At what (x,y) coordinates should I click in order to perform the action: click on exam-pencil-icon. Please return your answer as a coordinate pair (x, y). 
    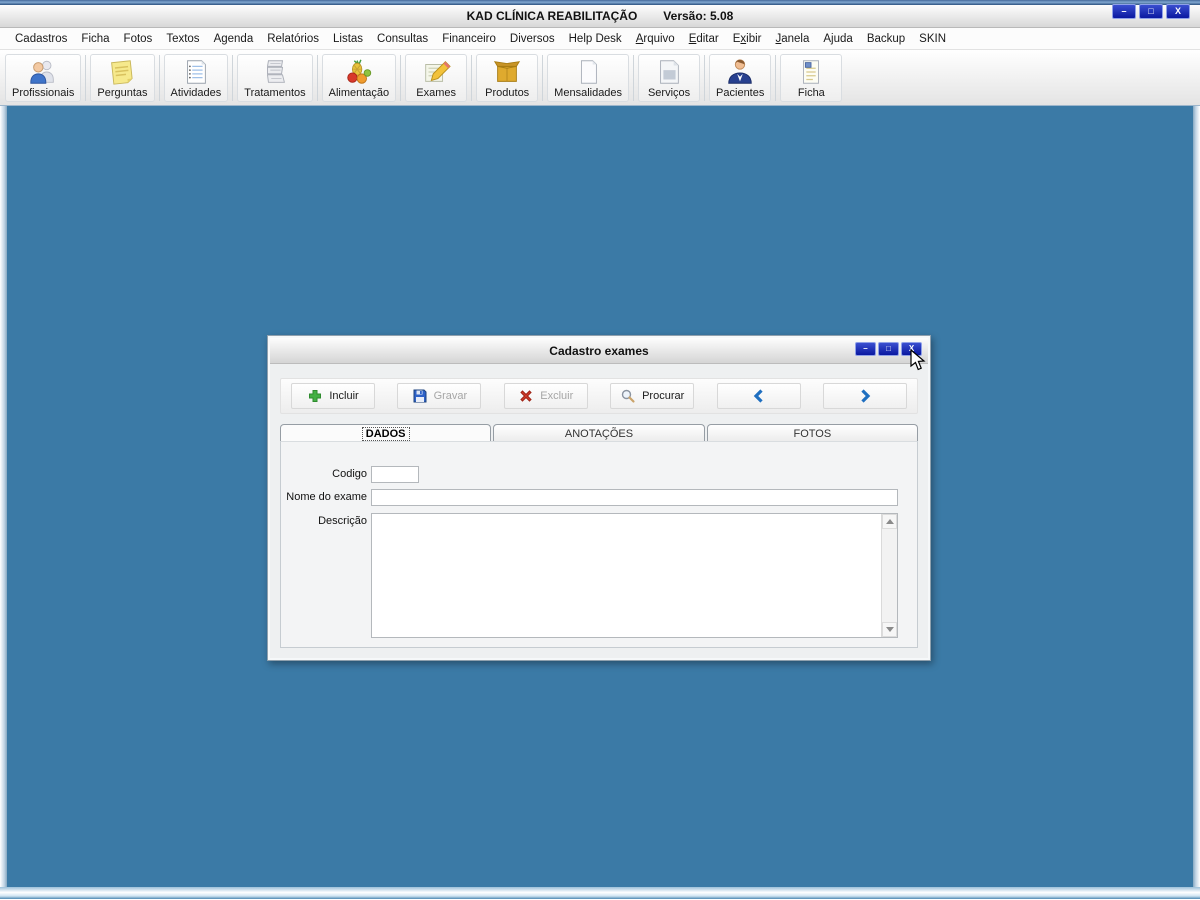
    Looking at the image, I should click on (436, 72).